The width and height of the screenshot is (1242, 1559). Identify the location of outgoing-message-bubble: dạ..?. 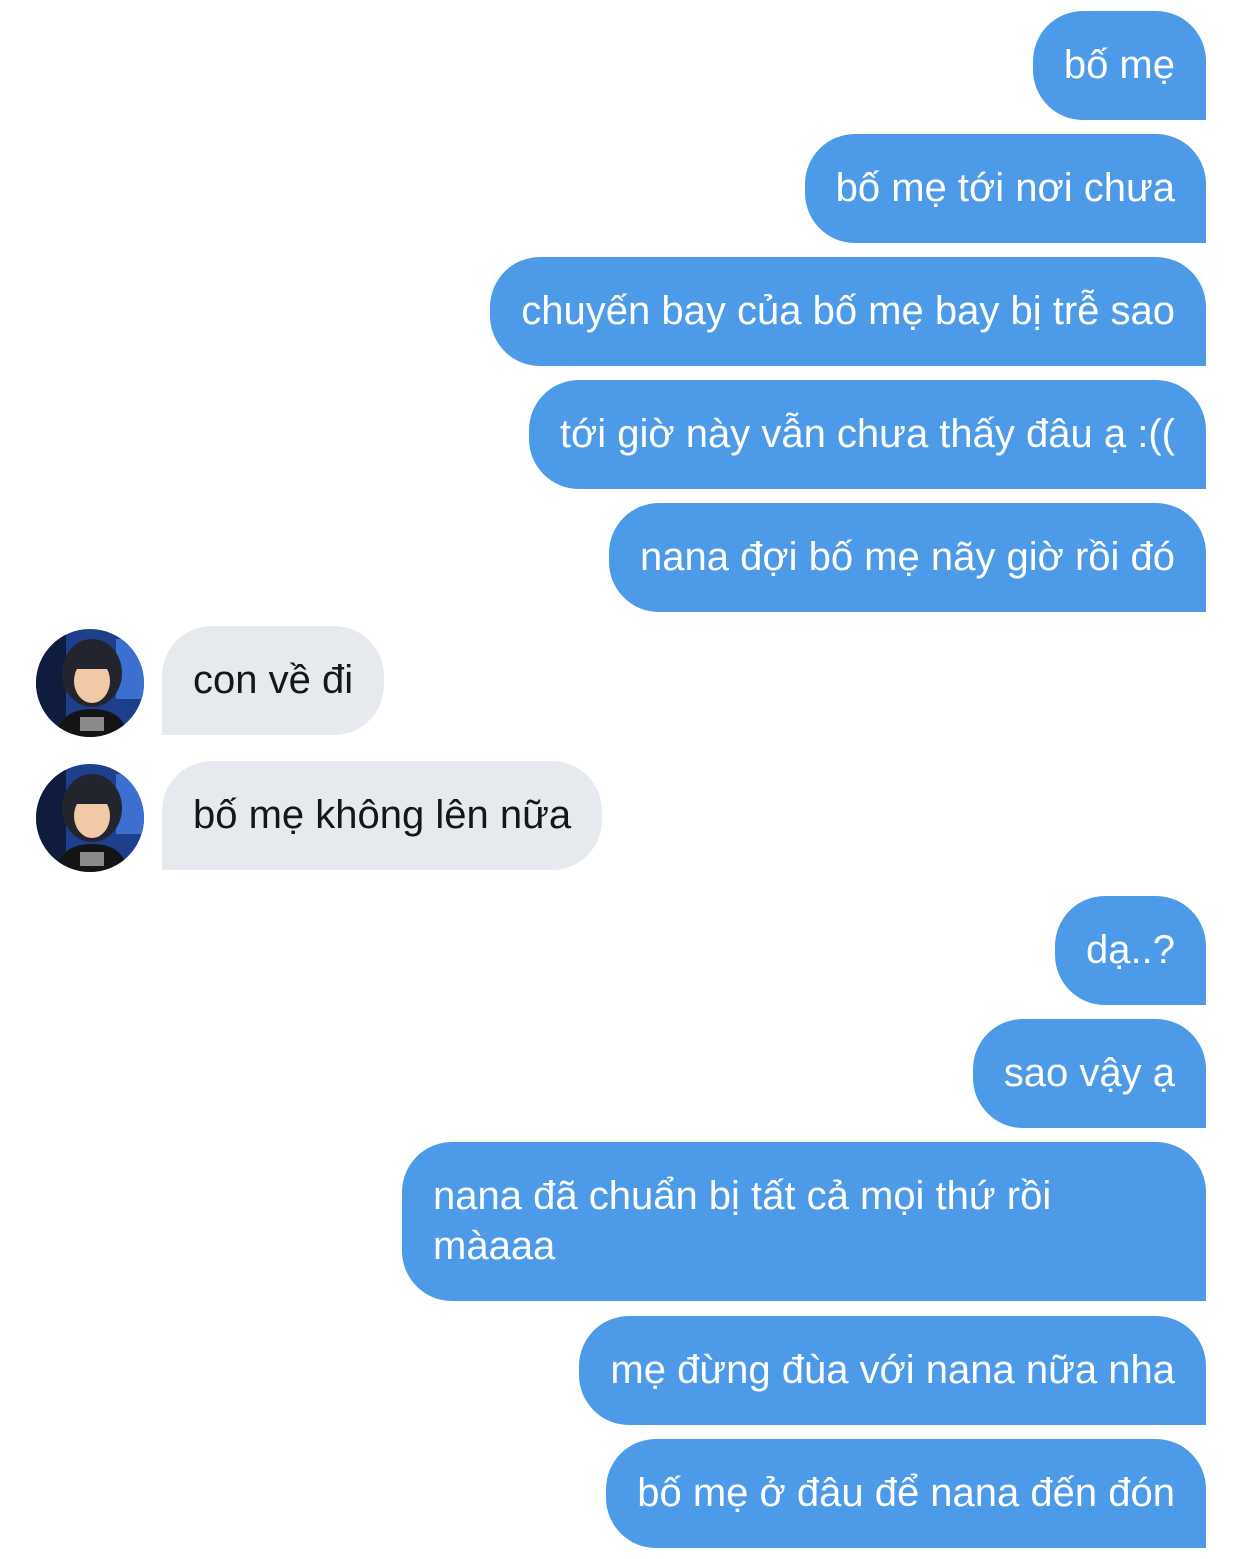
(1130, 950).